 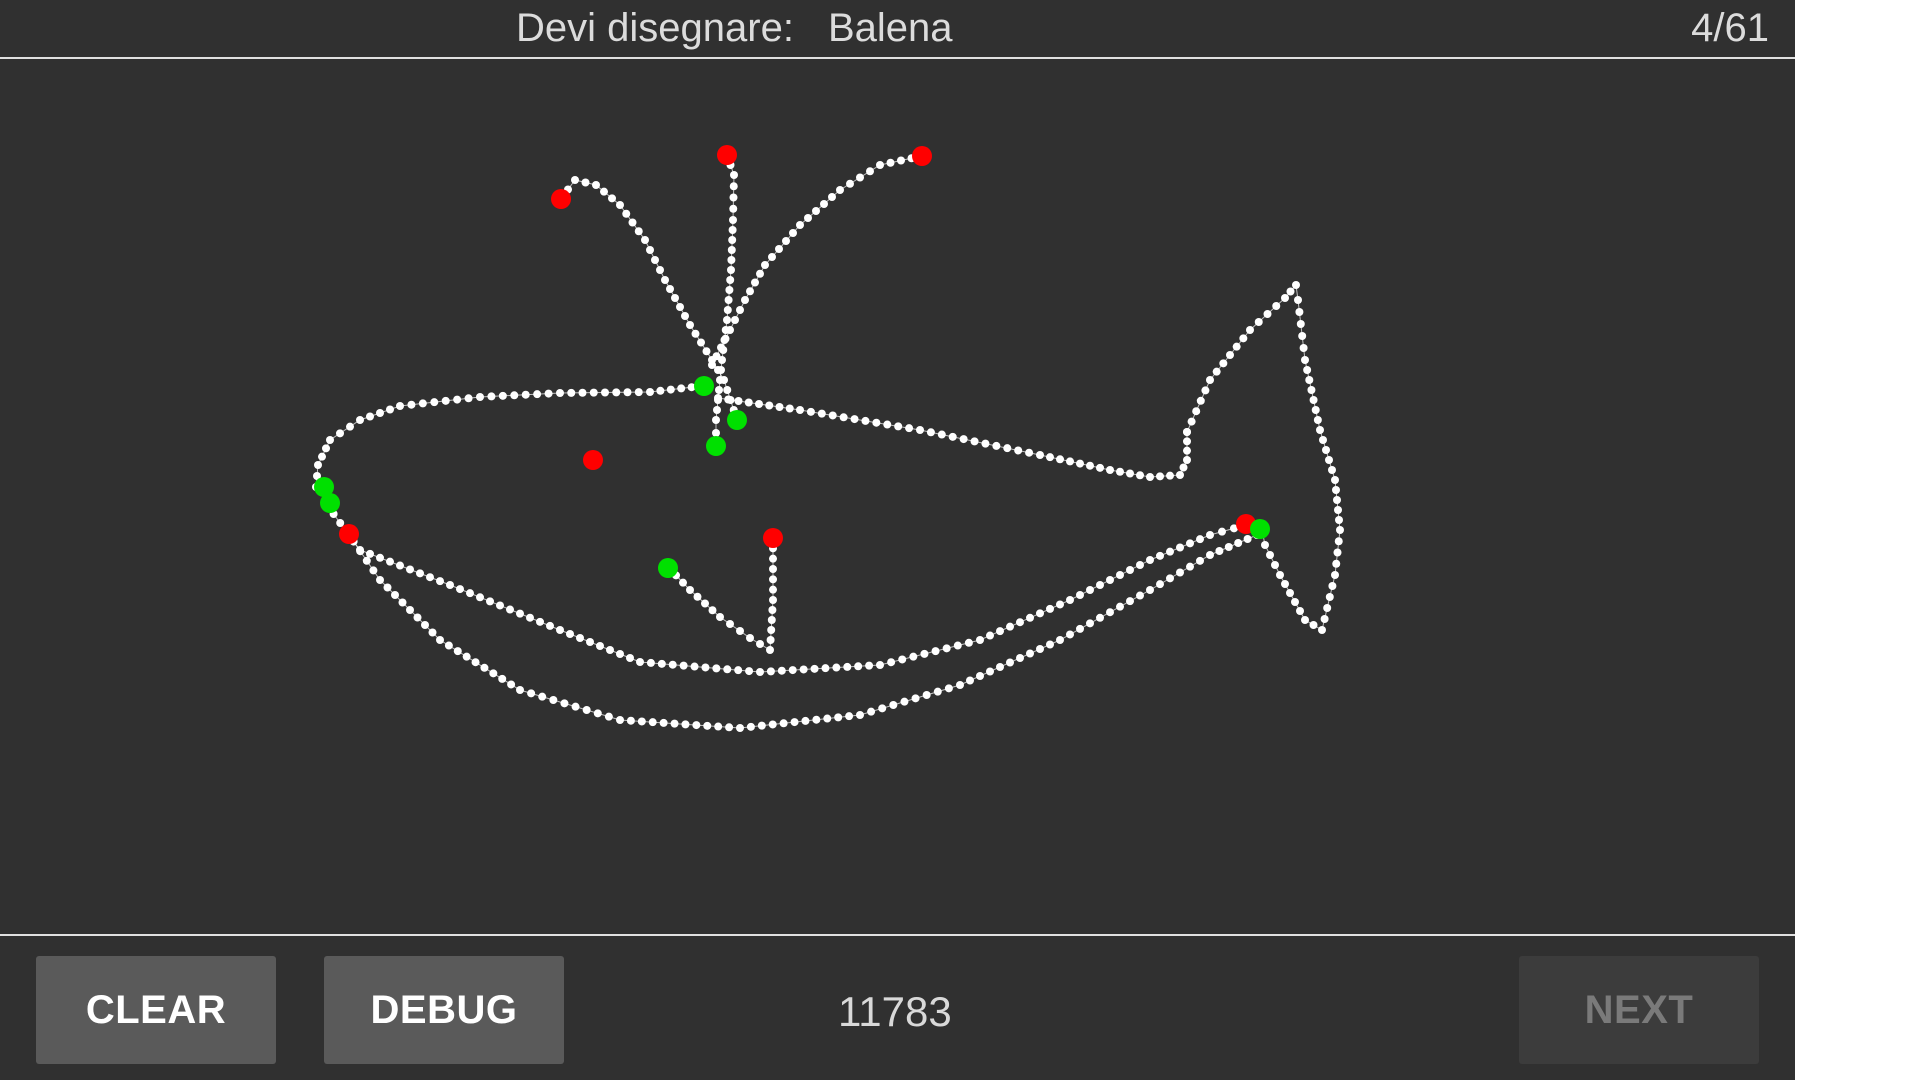 What do you see at coordinates (704, 386) in the screenshot?
I see `stroke-start-marker` at bounding box center [704, 386].